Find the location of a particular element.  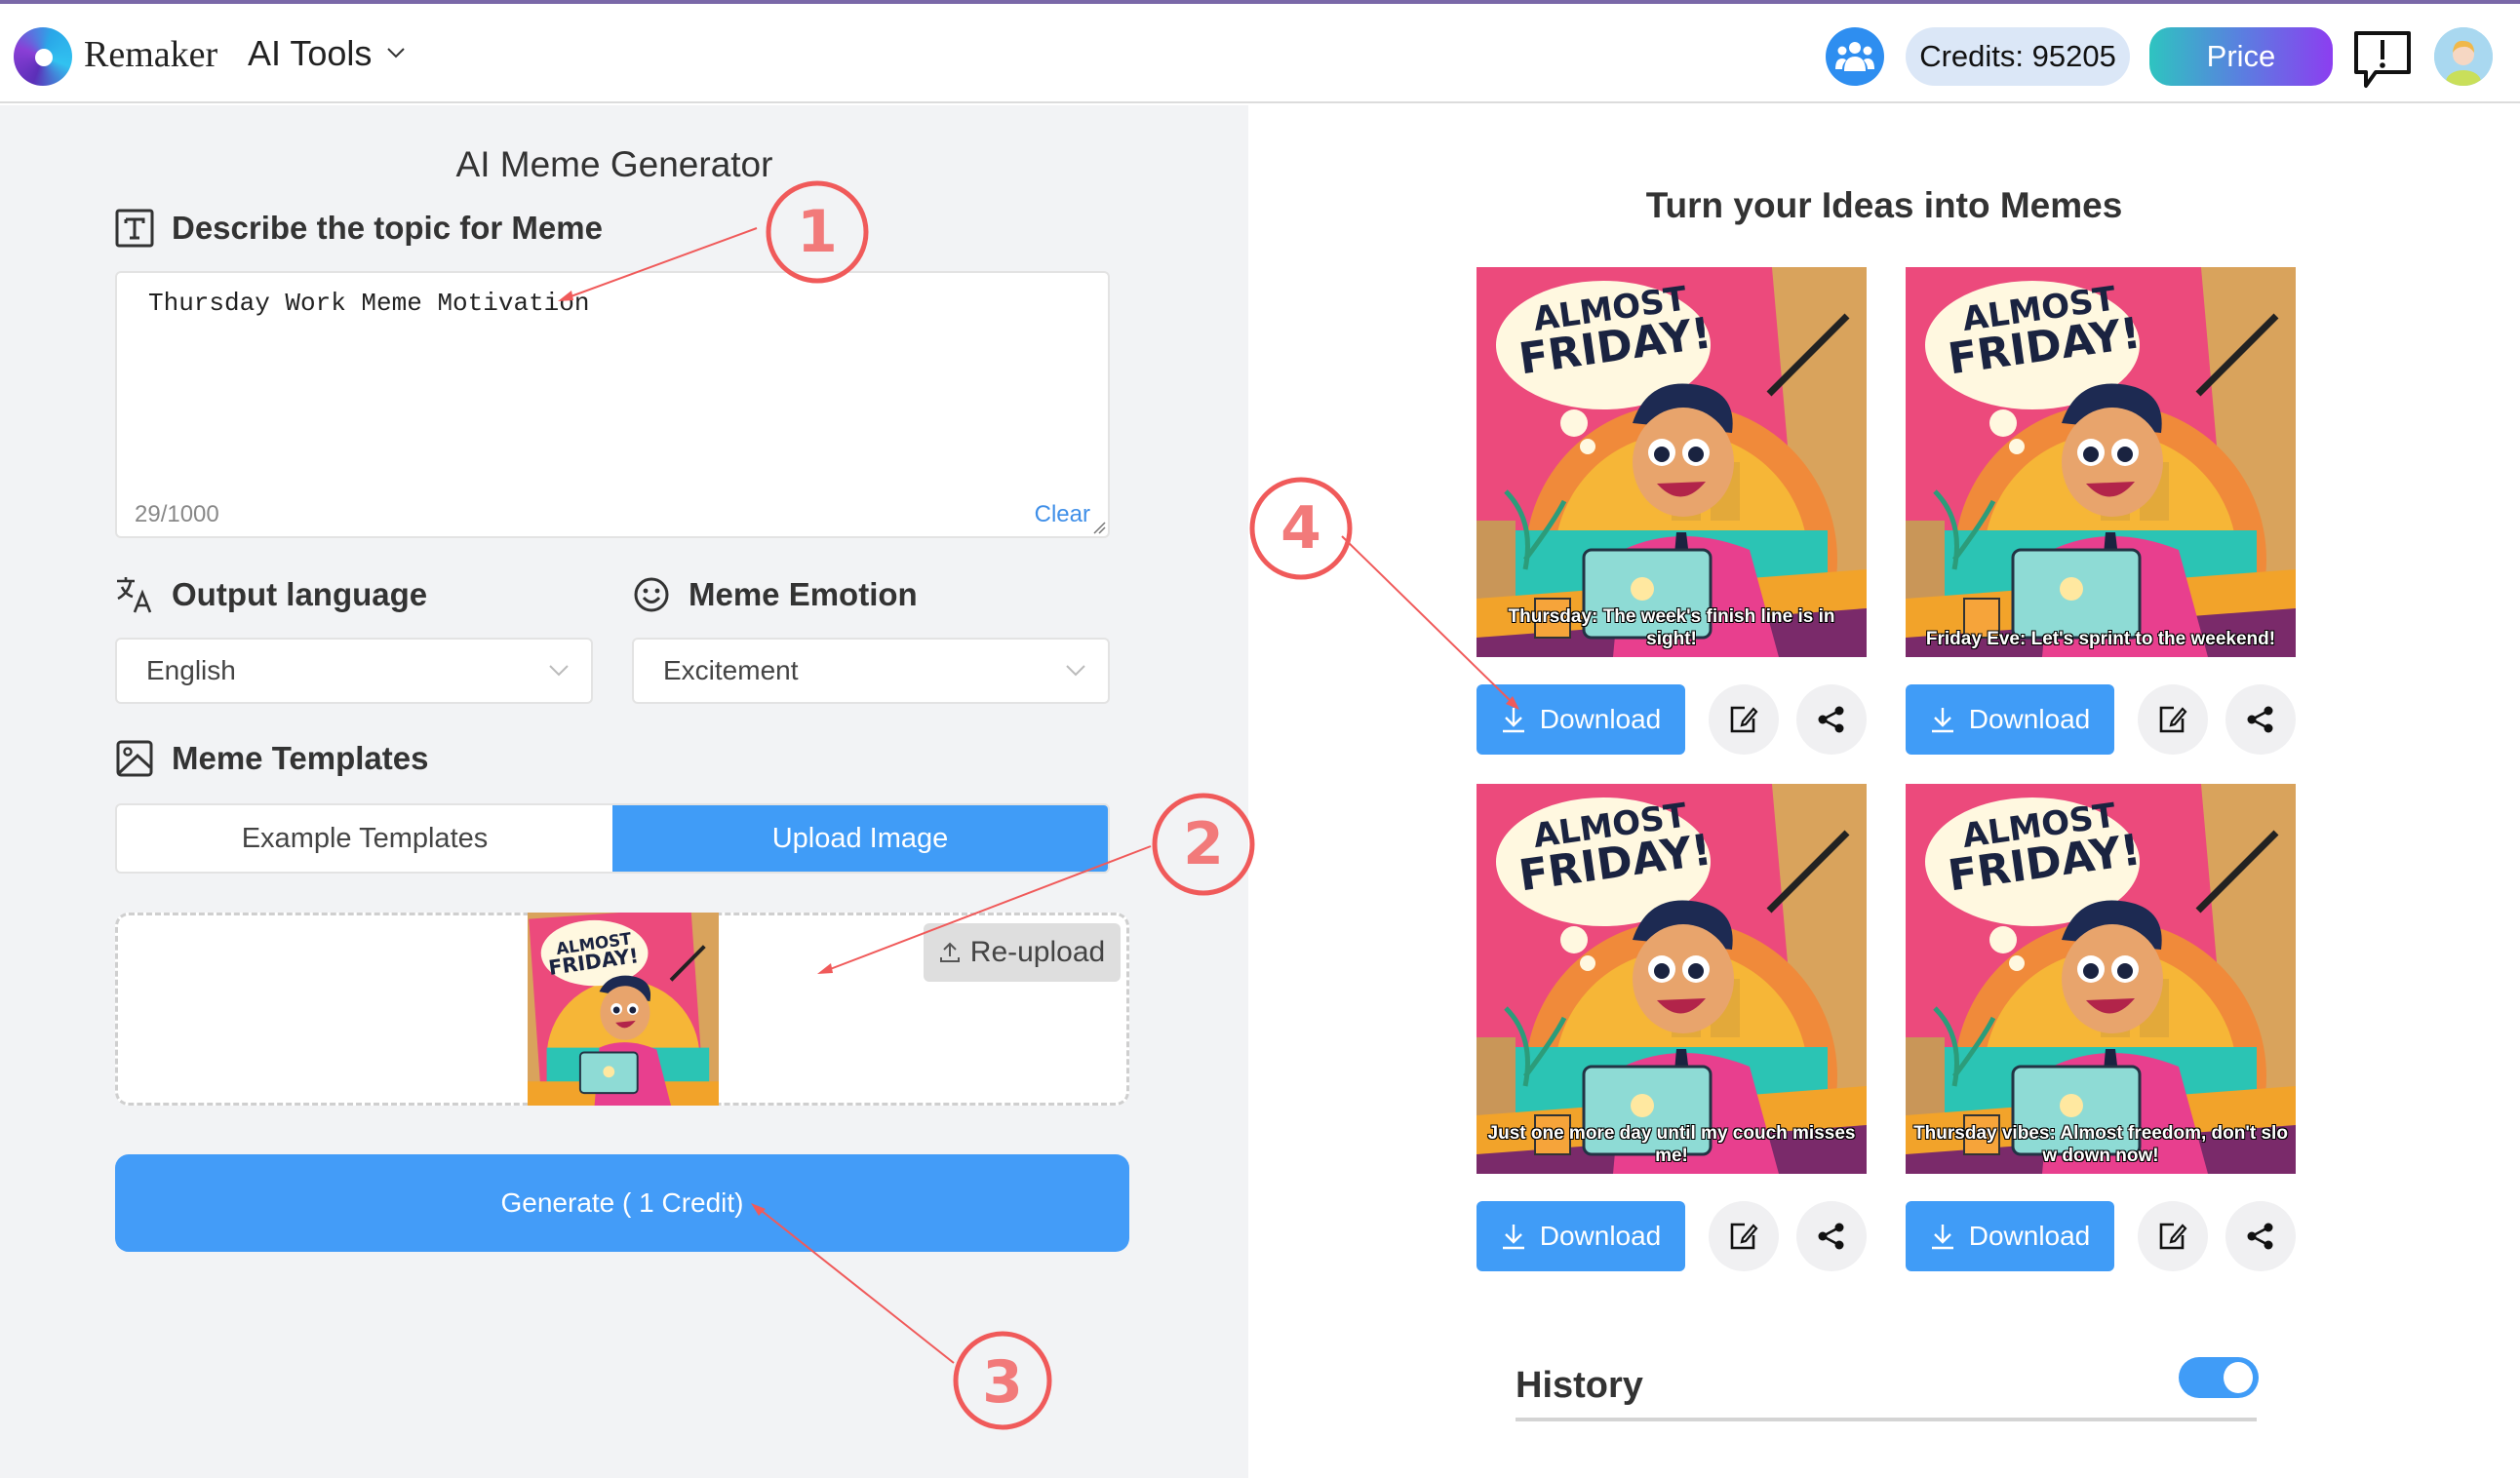

emotion-section-label: Meme Emotion is located at coordinates (775, 594).